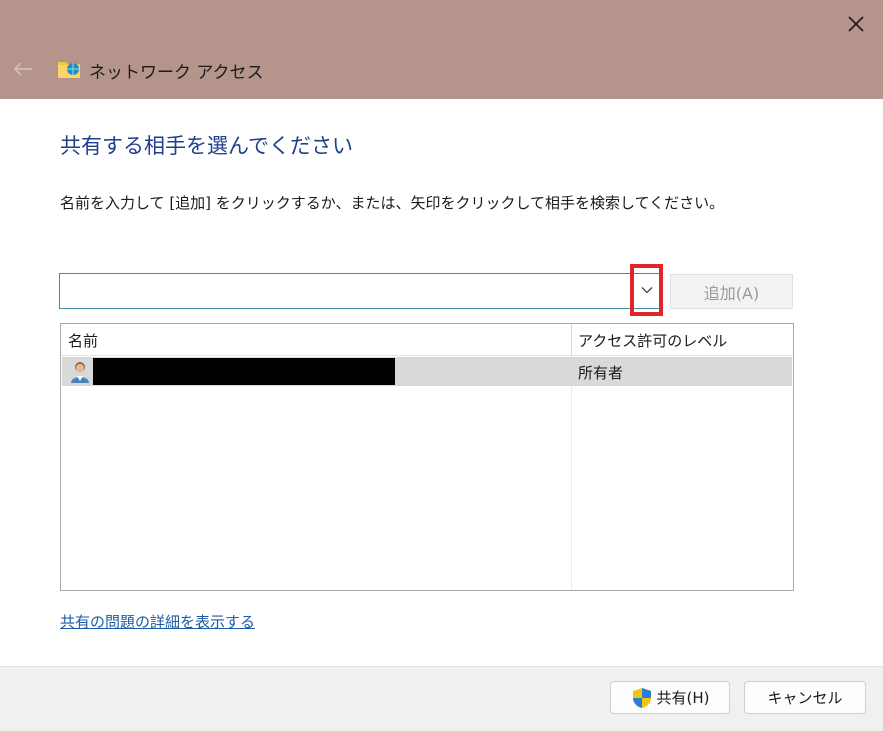 The image size is (883, 731). I want to click on close-icon, so click(856, 24).